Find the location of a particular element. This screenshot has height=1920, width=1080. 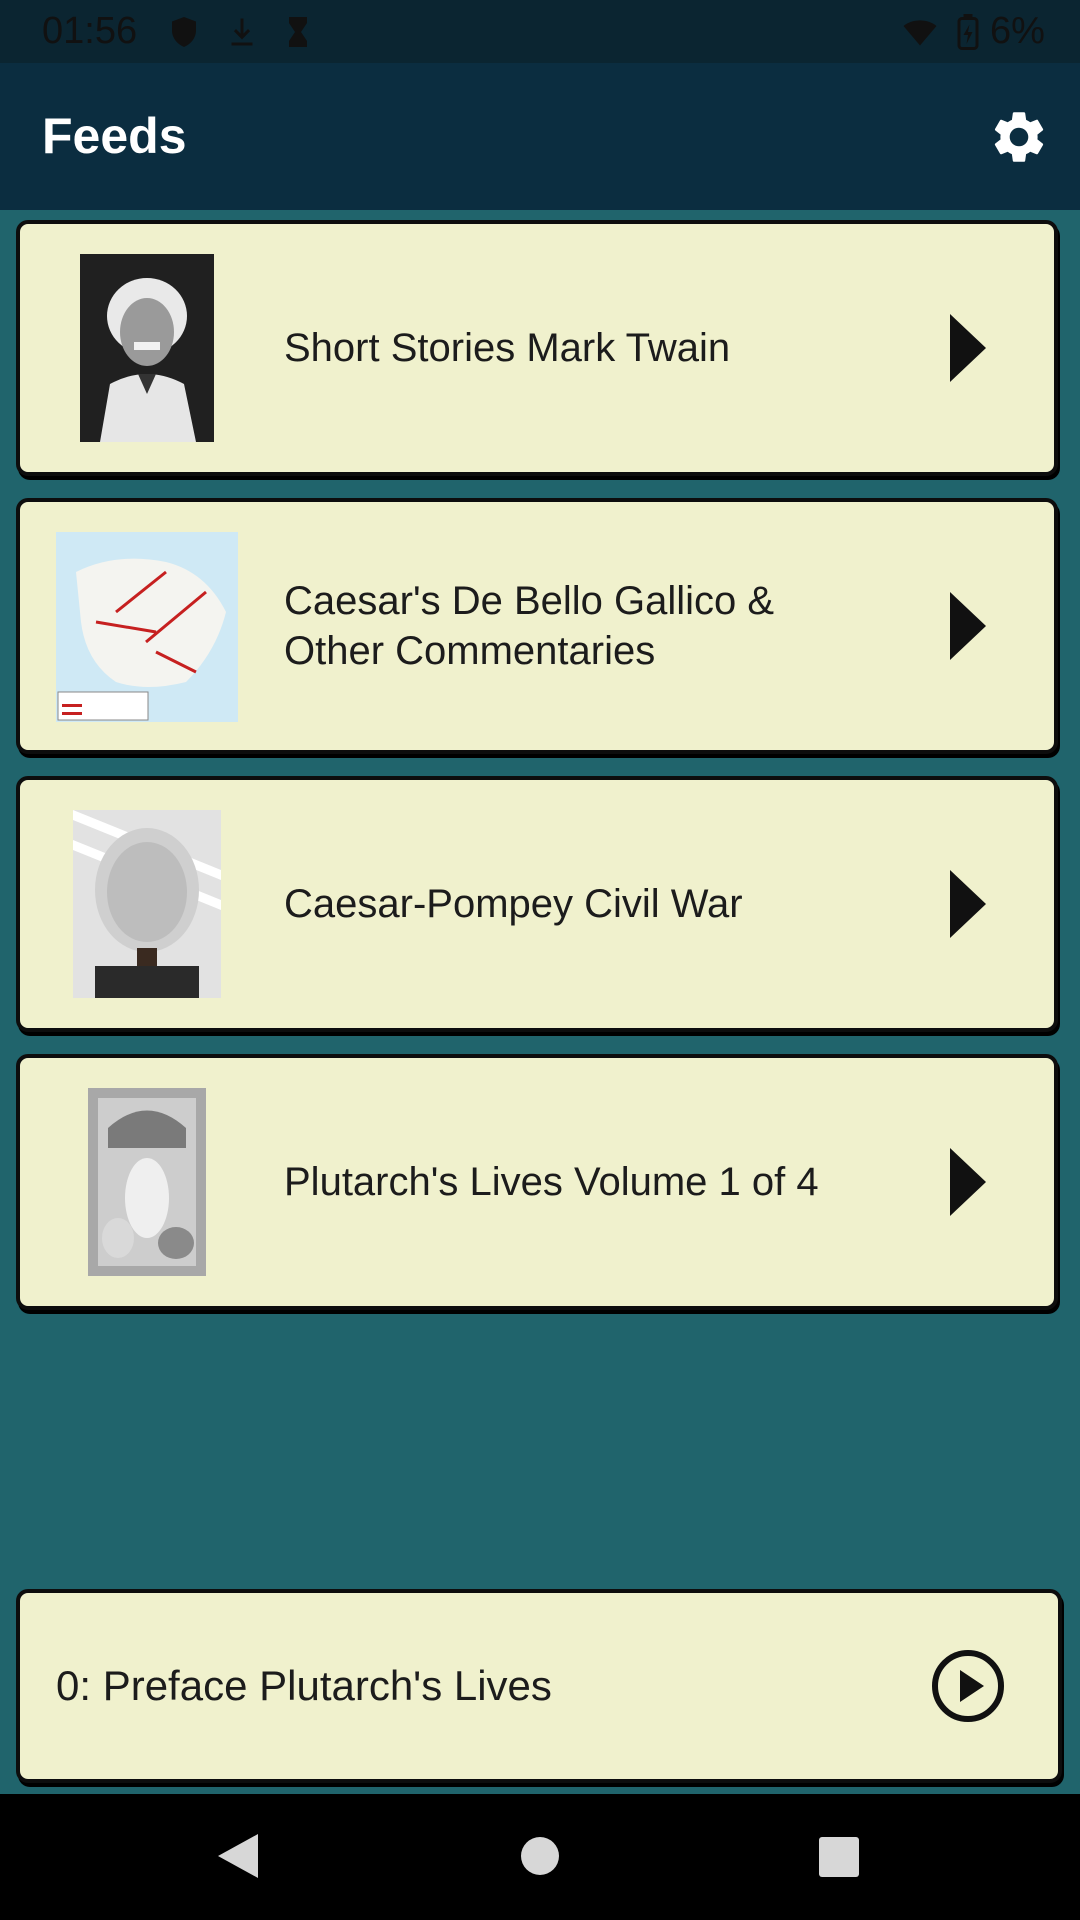

feed-title: Short Stories Mark Twain is located at coordinates (507, 348).